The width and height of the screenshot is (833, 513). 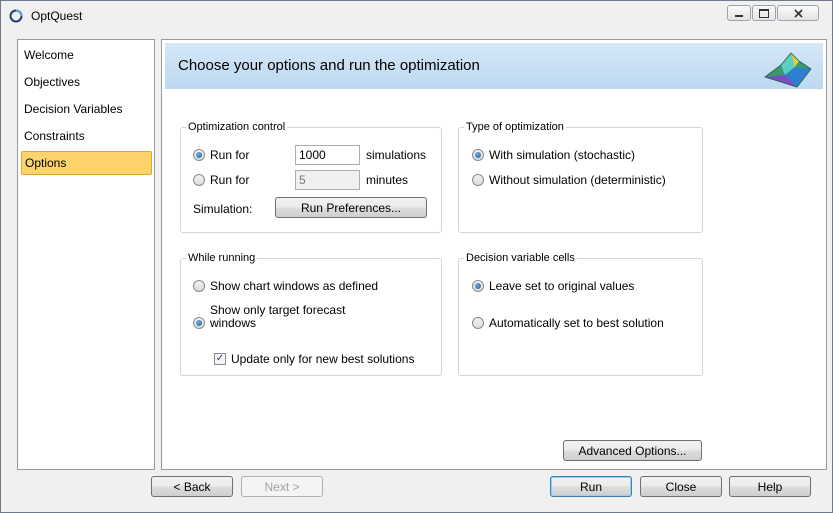 What do you see at coordinates (520, 258) in the screenshot?
I see `decision-variable-cells-legend: Decision variable cells` at bounding box center [520, 258].